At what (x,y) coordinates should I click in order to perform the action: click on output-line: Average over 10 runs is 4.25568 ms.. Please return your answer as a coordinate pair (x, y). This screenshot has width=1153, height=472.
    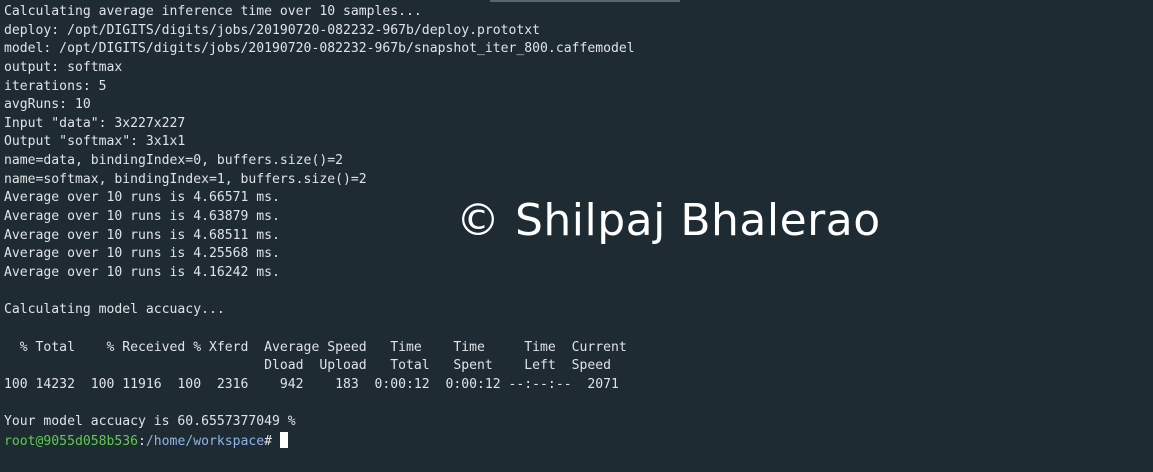
    Looking at the image, I should click on (142, 254).